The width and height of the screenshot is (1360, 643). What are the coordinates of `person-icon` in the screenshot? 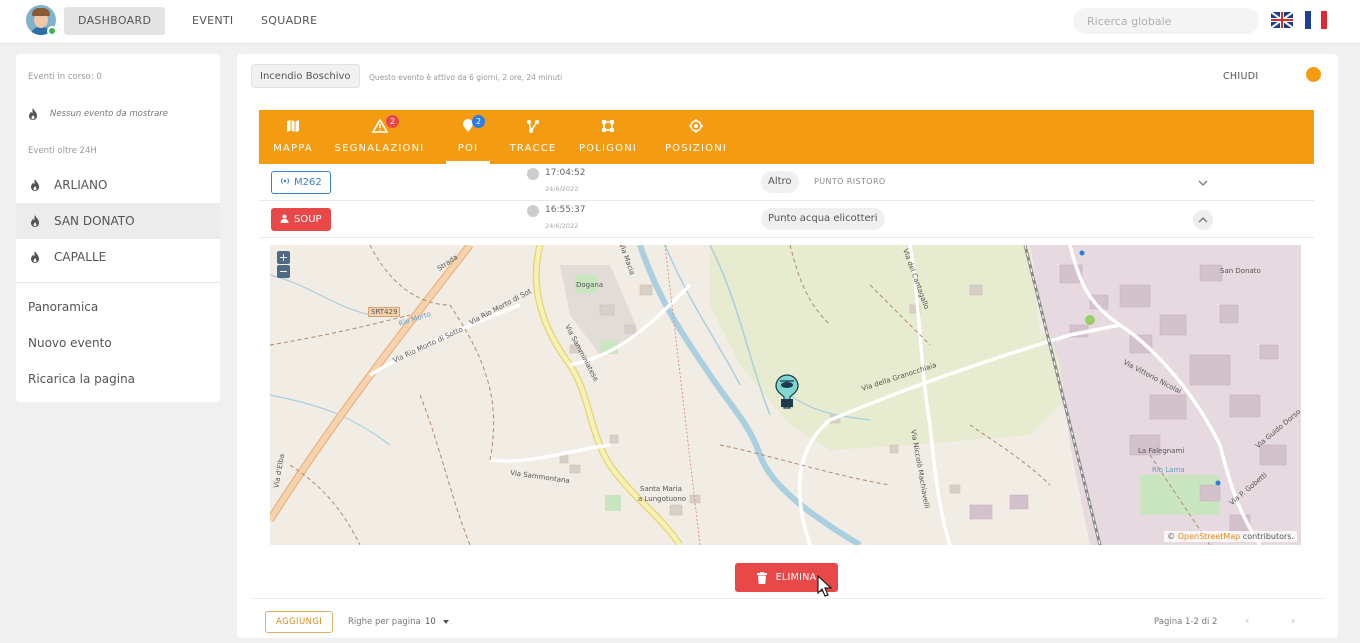 It's located at (284, 218).